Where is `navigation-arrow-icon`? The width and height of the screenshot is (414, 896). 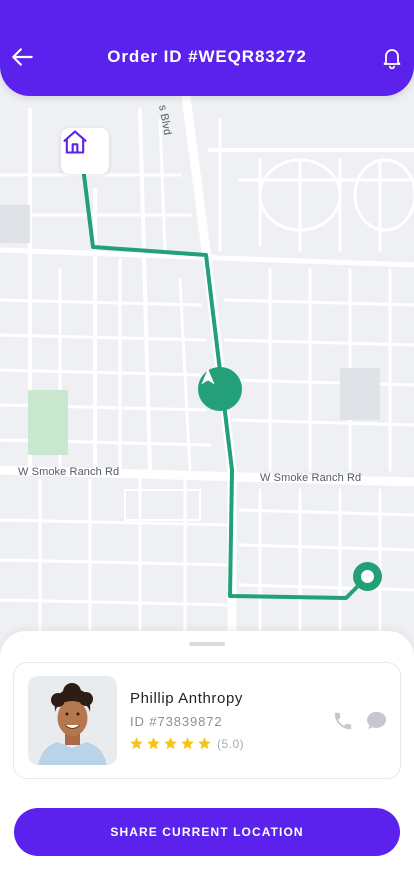 navigation-arrow-icon is located at coordinates (208, 376).